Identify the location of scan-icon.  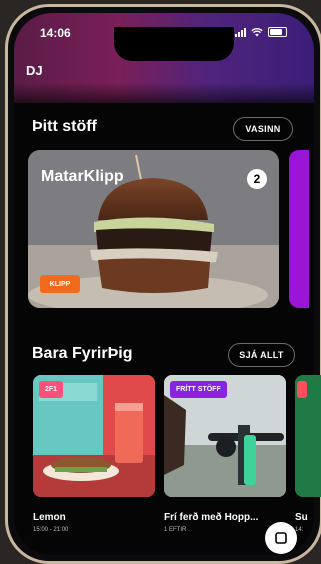
(281, 538).